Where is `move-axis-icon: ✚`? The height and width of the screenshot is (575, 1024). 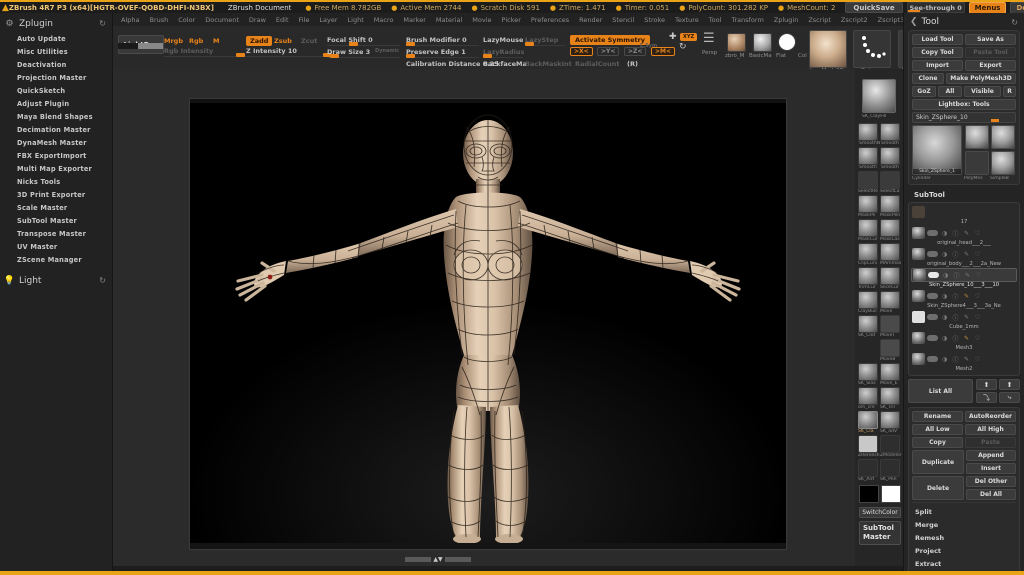
move-axis-icon: ✚ is located at coordinates (673, 37).